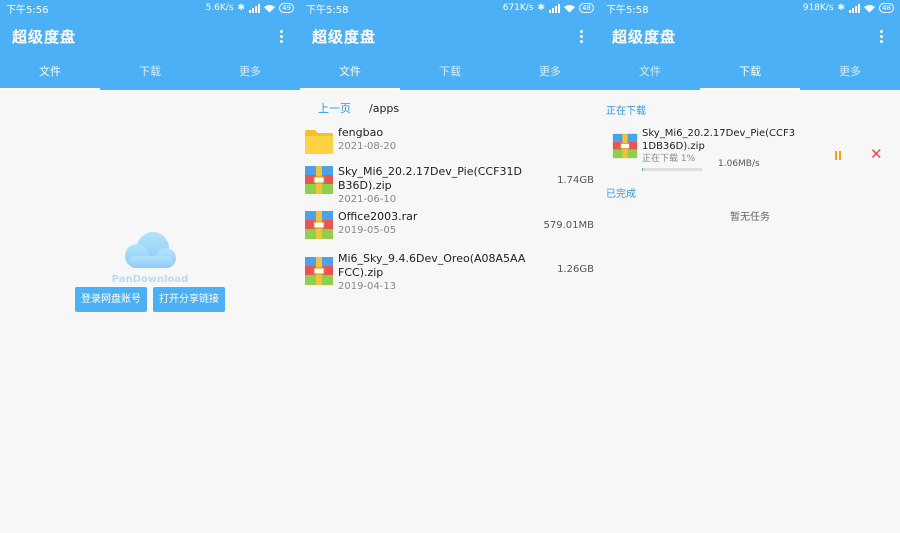  Describe the element at coordinates (150, 270) in the screenshot. I see `login-prompt: PanDownload 登录网盘账号 打开分享链接` at that location.